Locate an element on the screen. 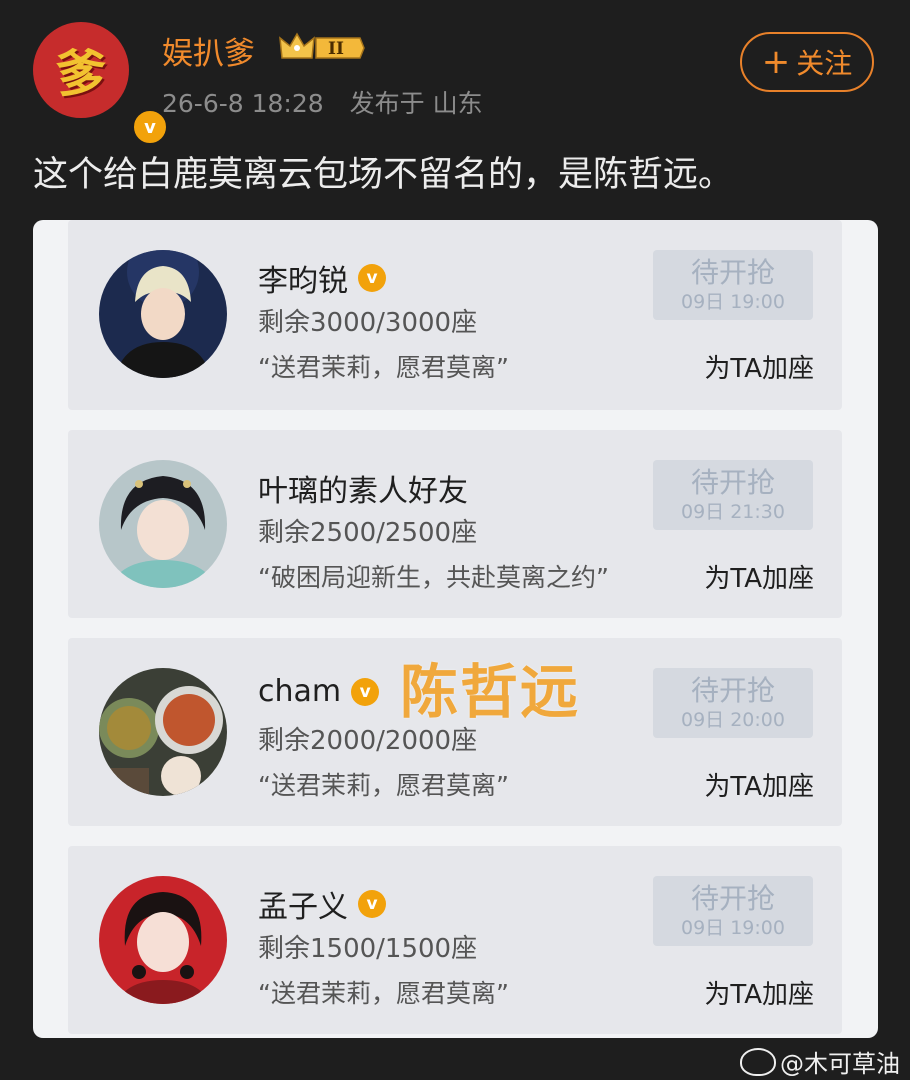  crown-level-icon: II is located at coordinates (322, 45).